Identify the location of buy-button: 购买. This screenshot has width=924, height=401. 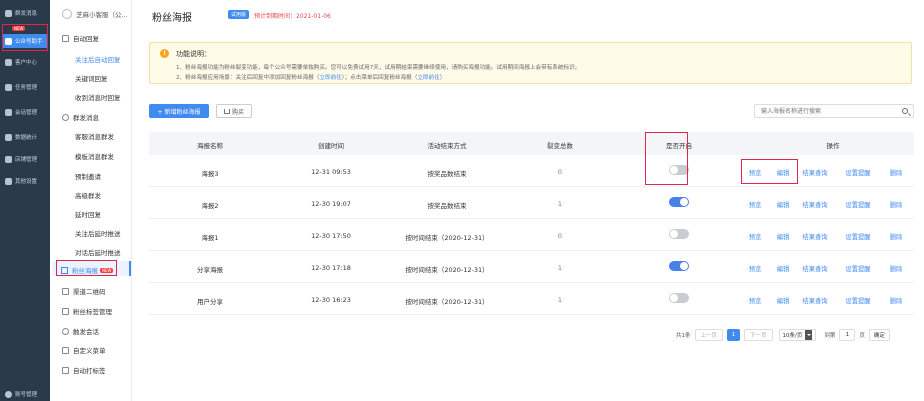
(234, 111).